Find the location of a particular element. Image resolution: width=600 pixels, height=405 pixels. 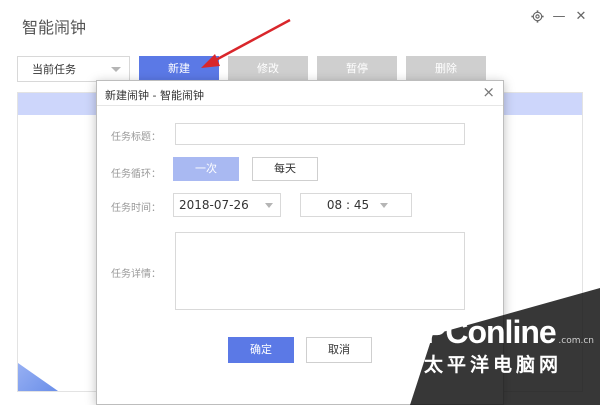

app-title: 智能闹钟 is located at coordinates (54, 27).